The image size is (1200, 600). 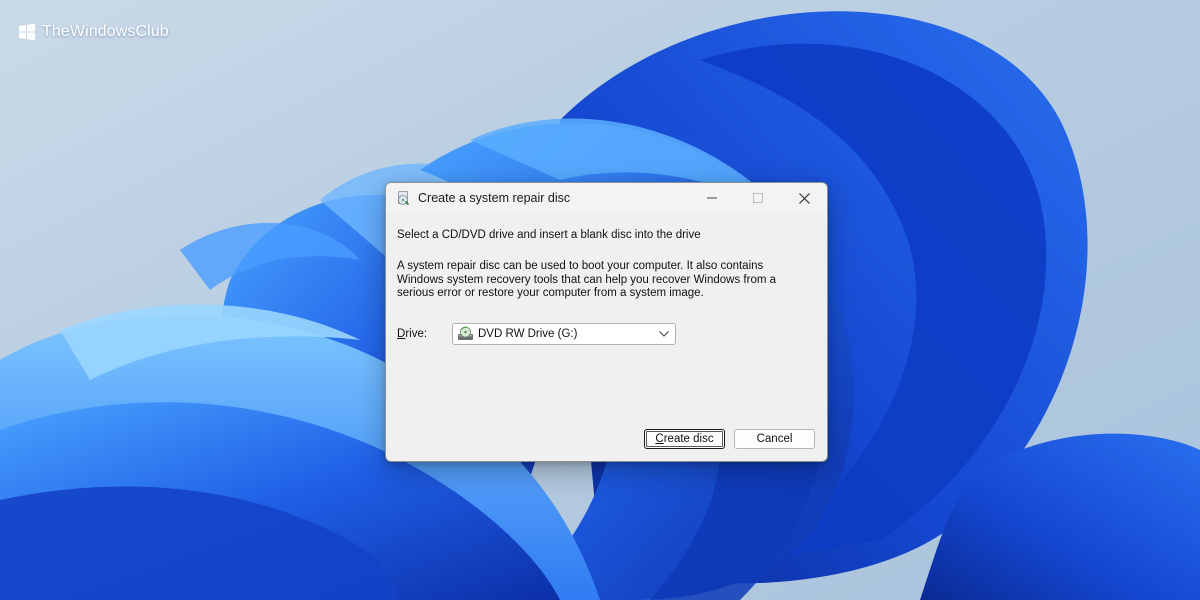 I want to click on create-disc-button: Create disc, so click(x=684, y=439).